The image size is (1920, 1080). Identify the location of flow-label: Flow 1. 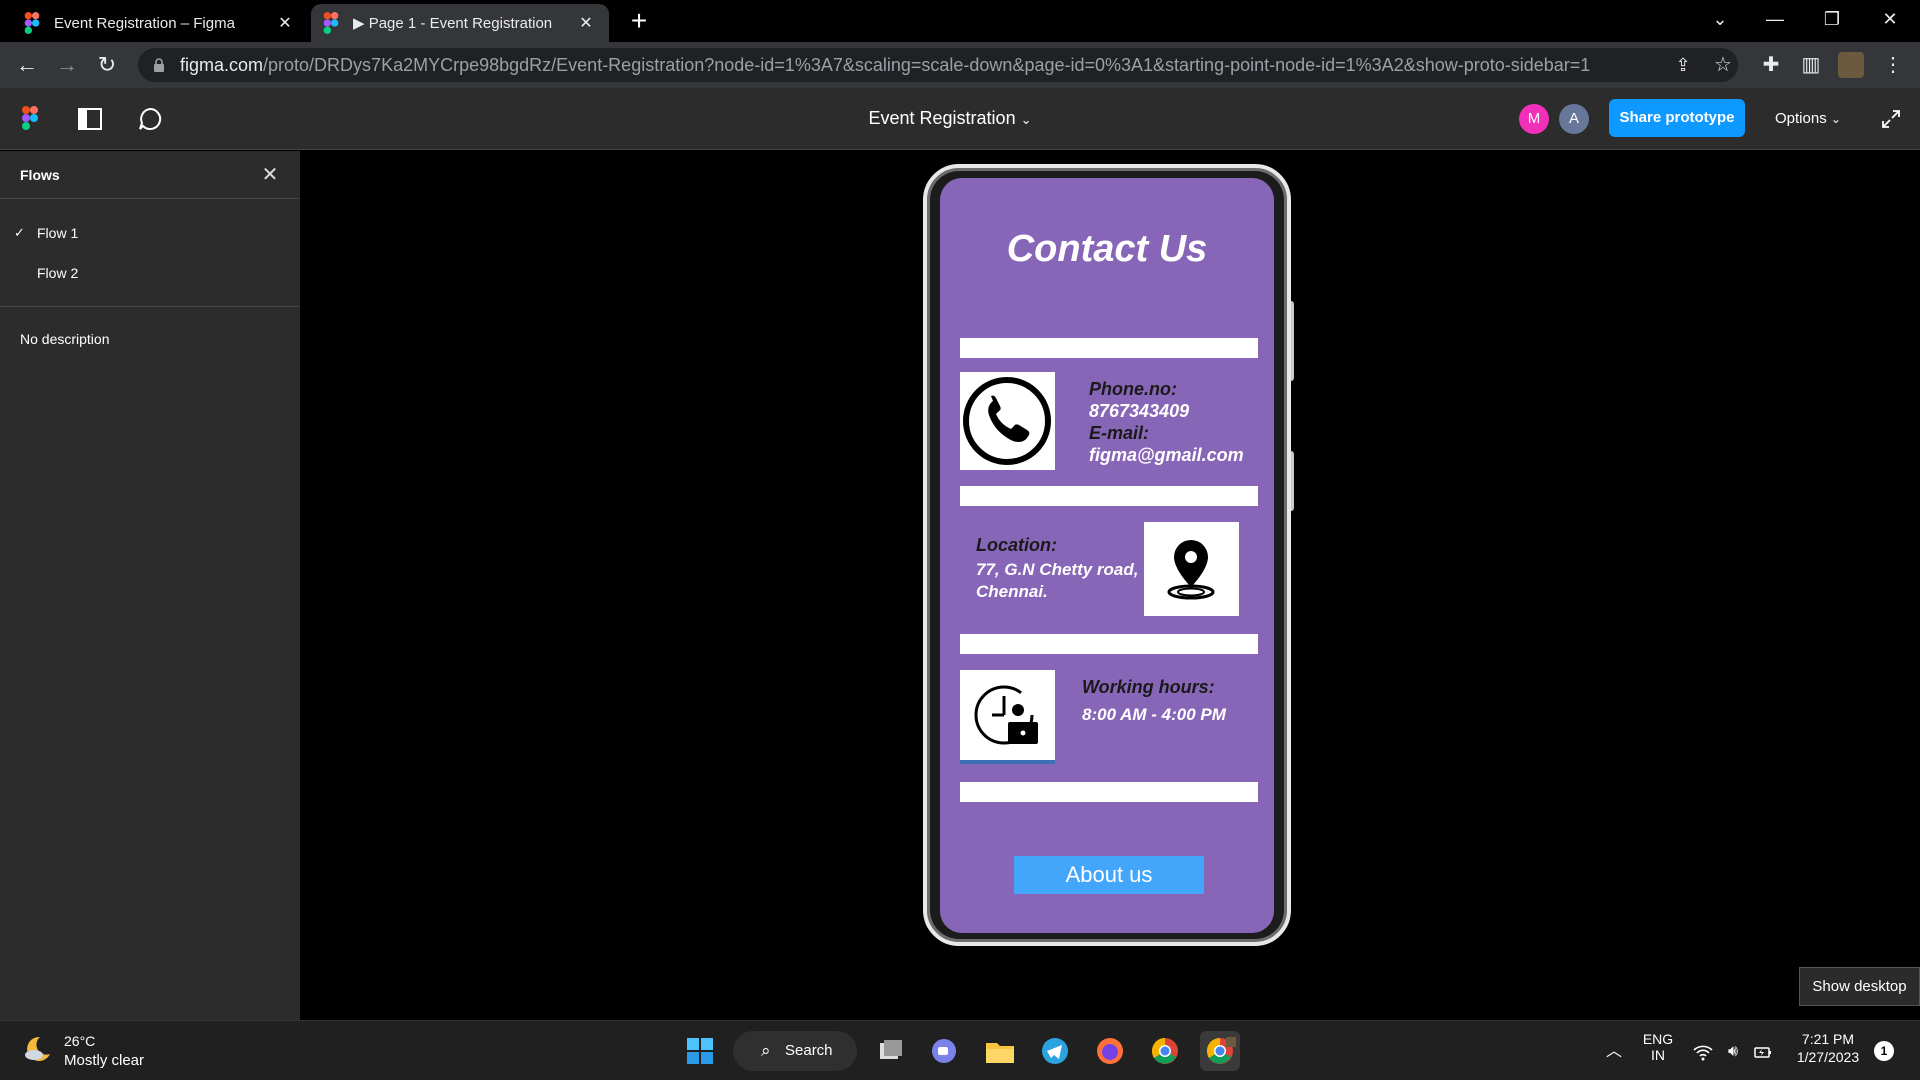
(58, 233).